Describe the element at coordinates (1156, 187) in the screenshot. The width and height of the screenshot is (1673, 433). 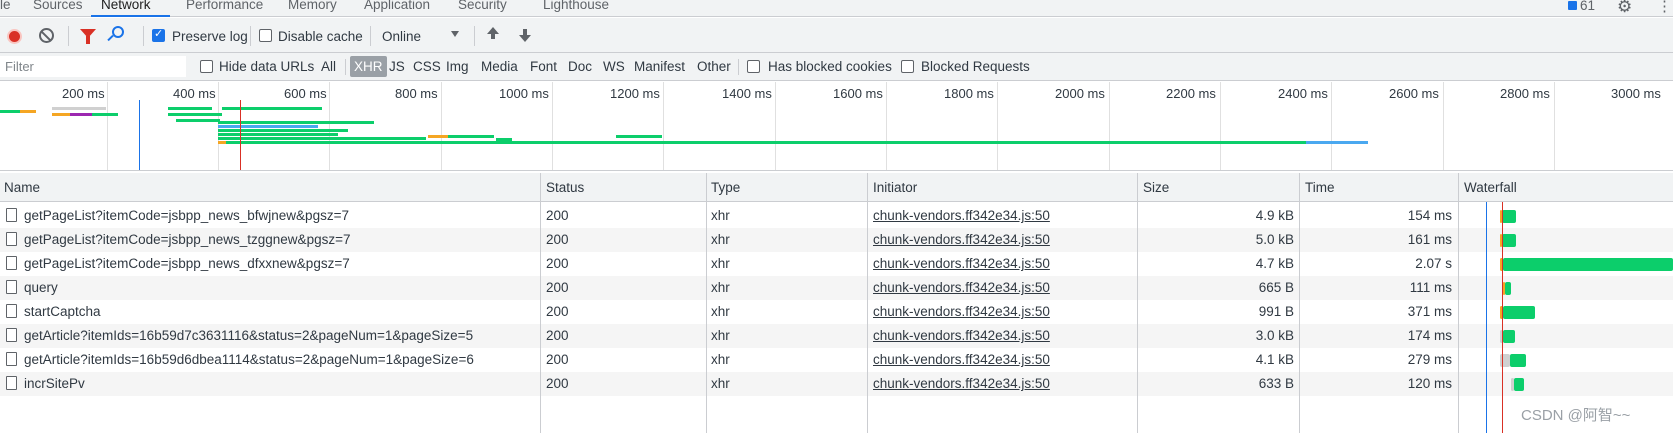
I see `column-header-size: Size` at that location.